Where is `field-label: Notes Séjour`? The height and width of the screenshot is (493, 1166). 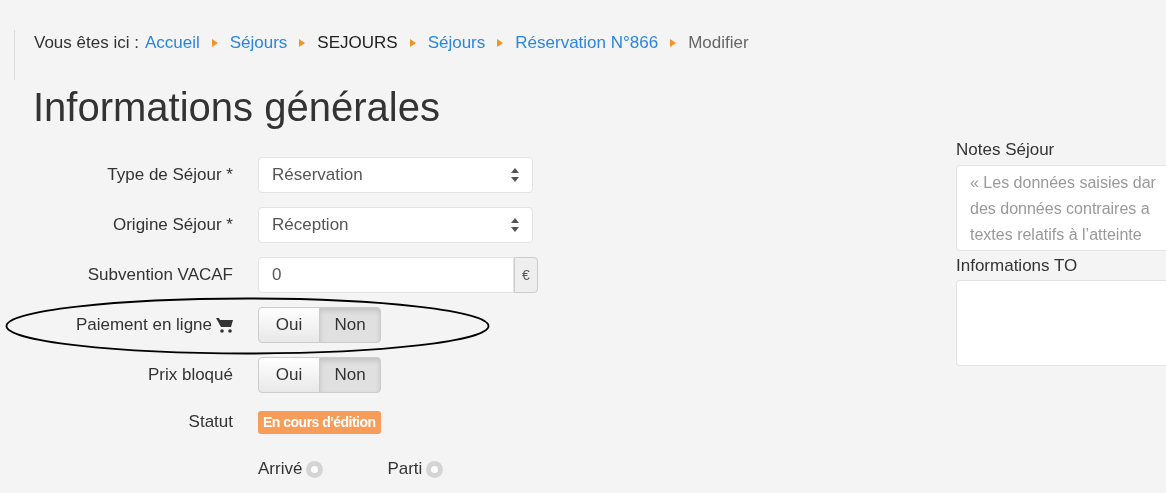
field-label: Notes Séjour is located at coordinates (1006, 150).